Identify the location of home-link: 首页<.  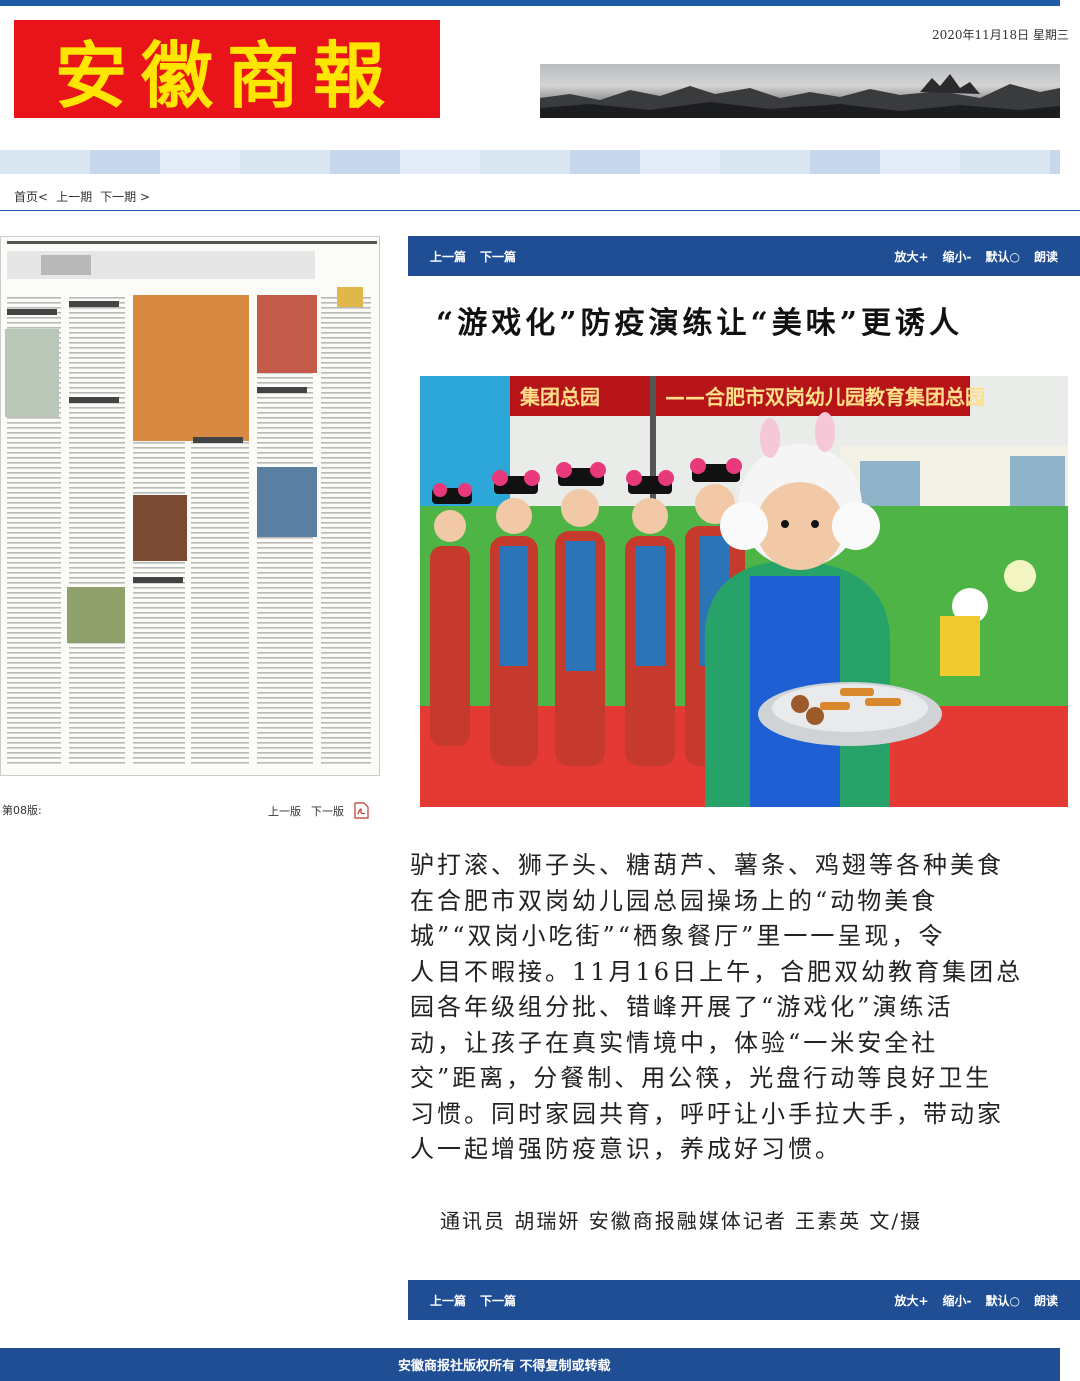
(31, 196).